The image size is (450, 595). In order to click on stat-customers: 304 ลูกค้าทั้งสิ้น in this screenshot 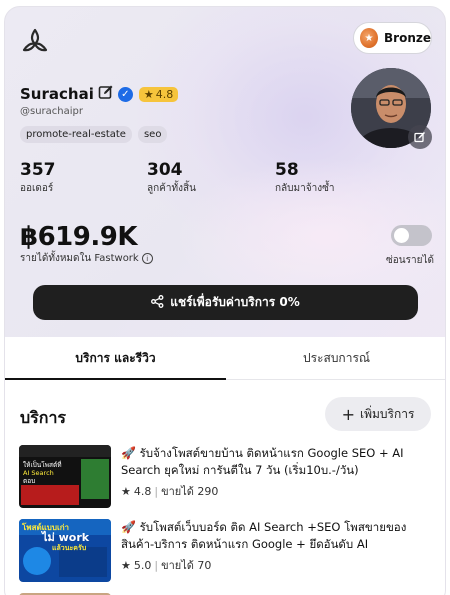, I will do `click(171, 177)`.